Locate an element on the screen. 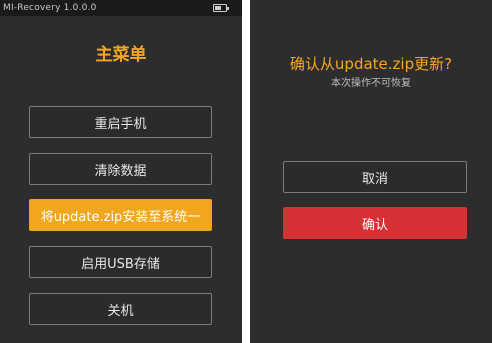 Image resolution: width=492 pixels, height=343 pixels. status-bar: MI-Recovery 1.0.0.0 is located at coordinates (121, 8).